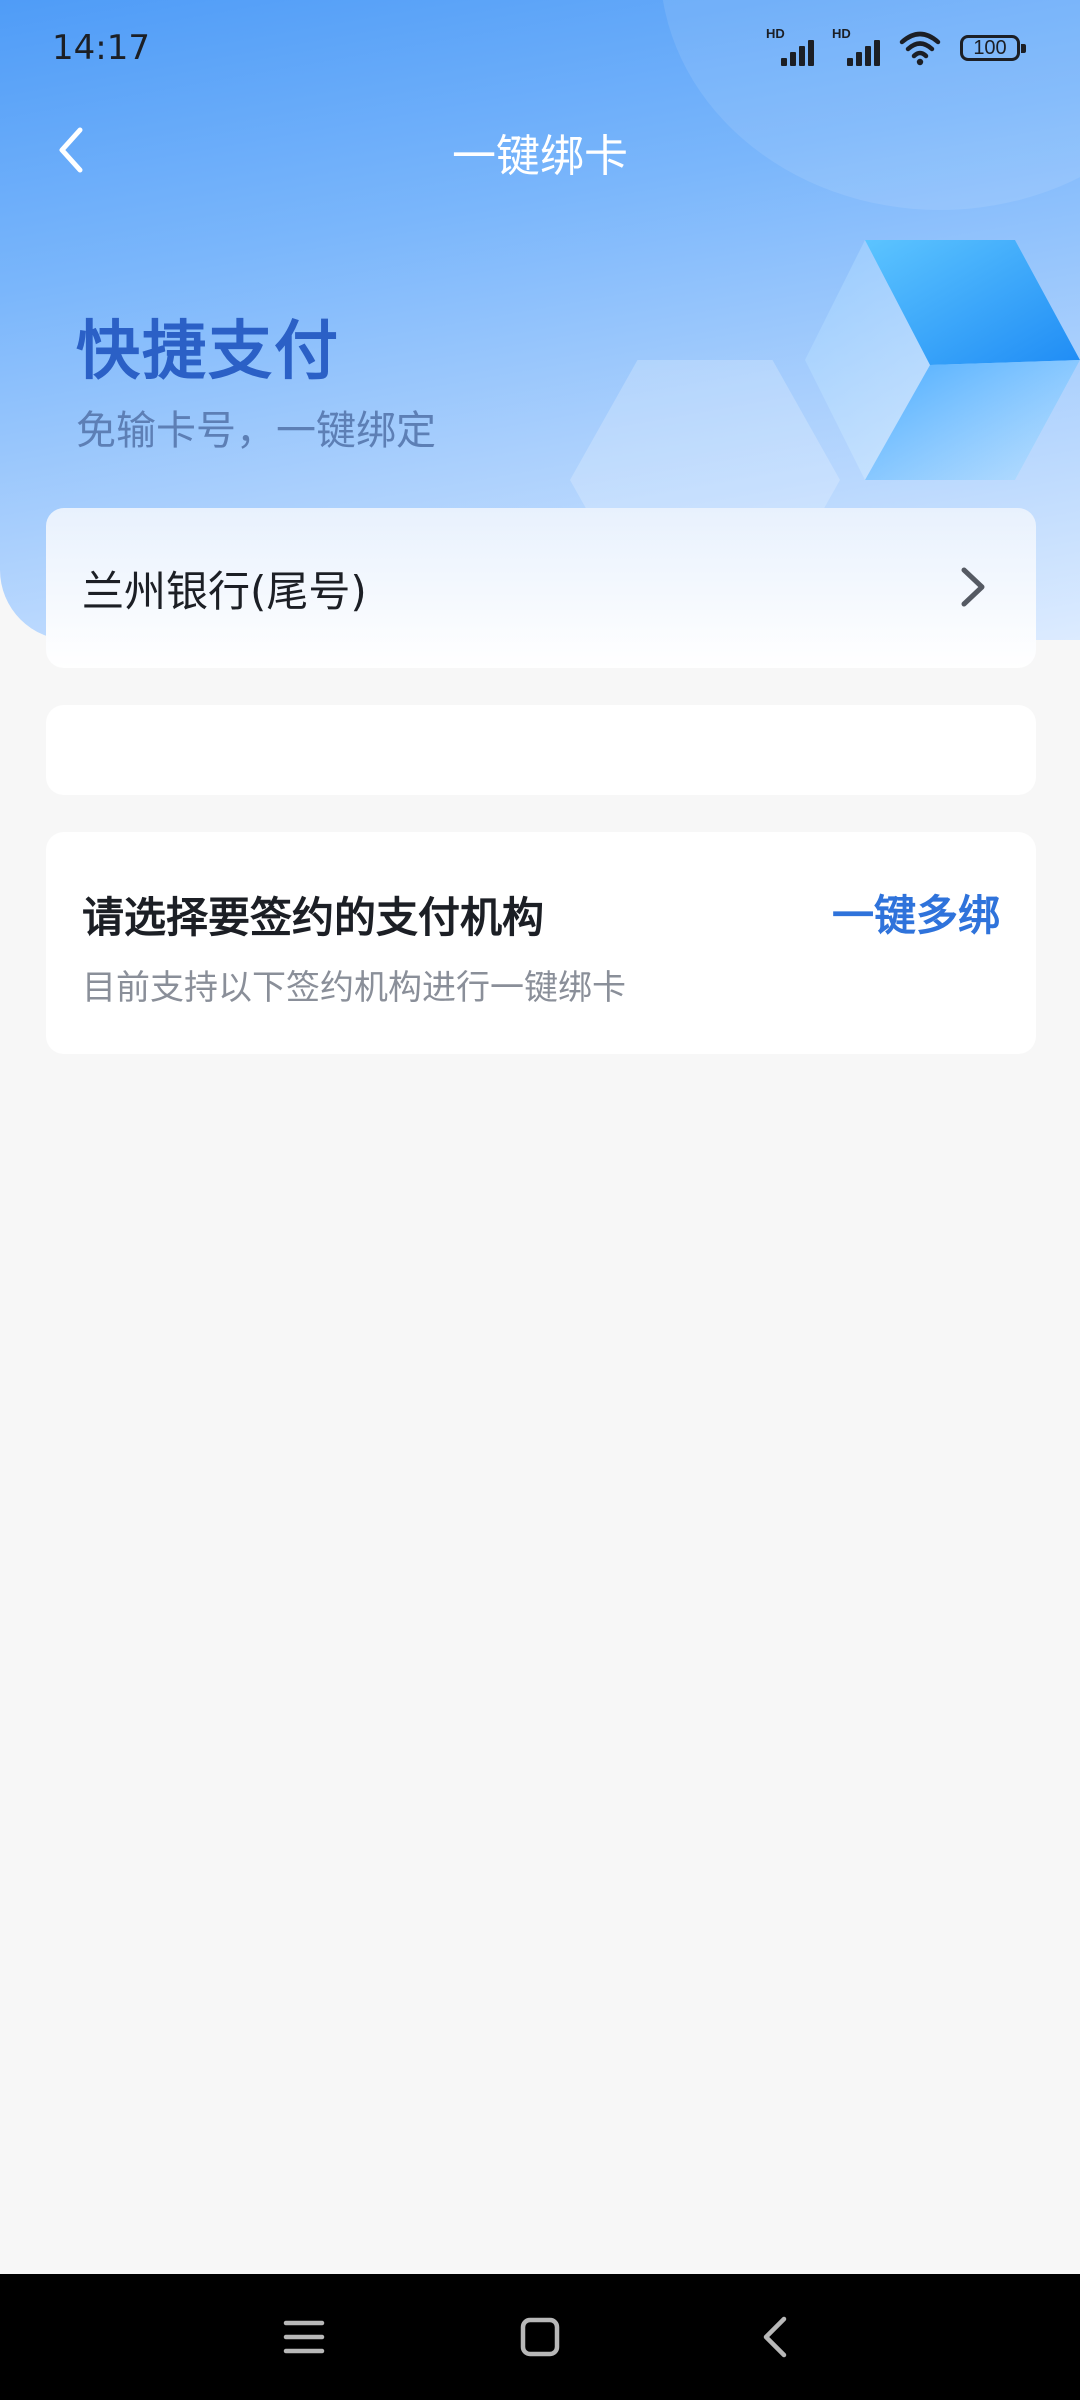 The width and height of the screenshot is (1080, 2400). I want to click on signal-1-icon: HD, so click(790, 46).